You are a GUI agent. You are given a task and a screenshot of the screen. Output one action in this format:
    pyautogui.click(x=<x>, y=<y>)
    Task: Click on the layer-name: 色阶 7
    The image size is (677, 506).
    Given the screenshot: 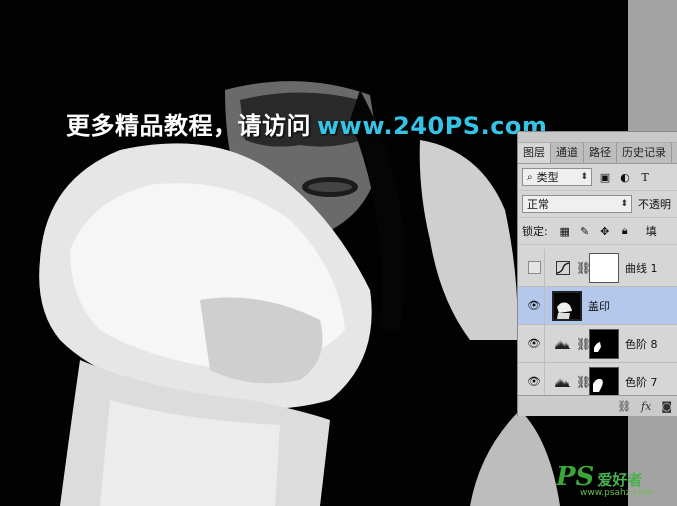 What is the action you would take?
    pyautogui.click(x=641, y=382)
    